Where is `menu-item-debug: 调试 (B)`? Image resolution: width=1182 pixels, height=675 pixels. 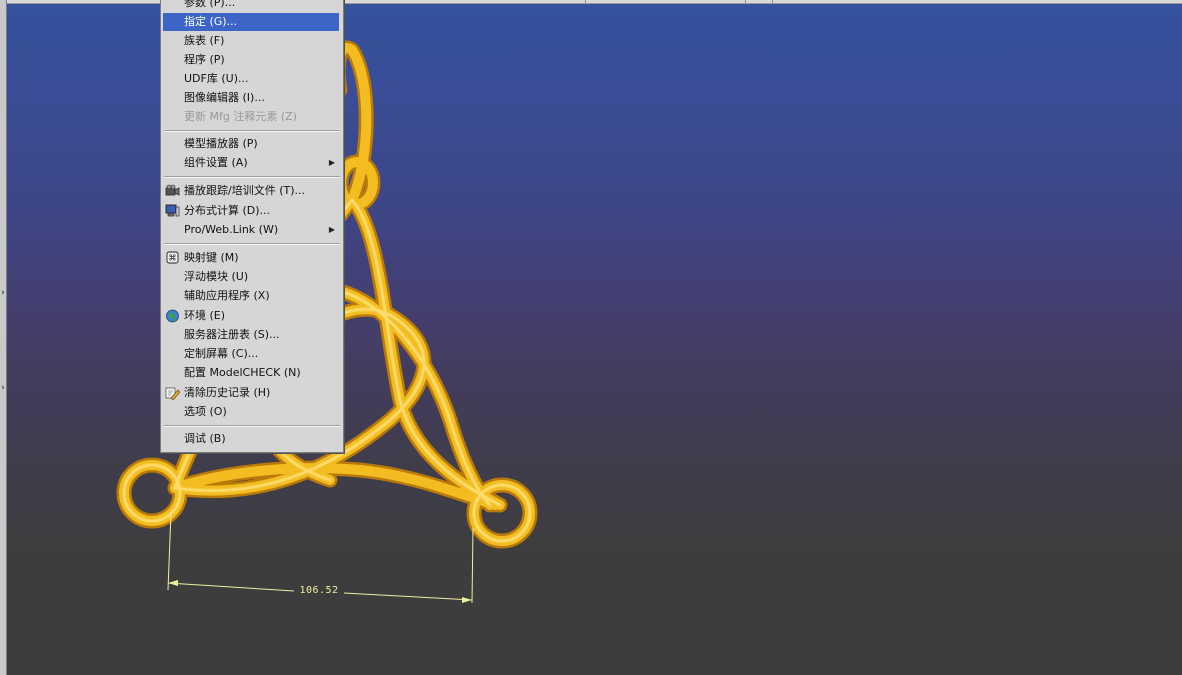 menu-item-debug: 调试 (B) is located at coordinates (251, 439).